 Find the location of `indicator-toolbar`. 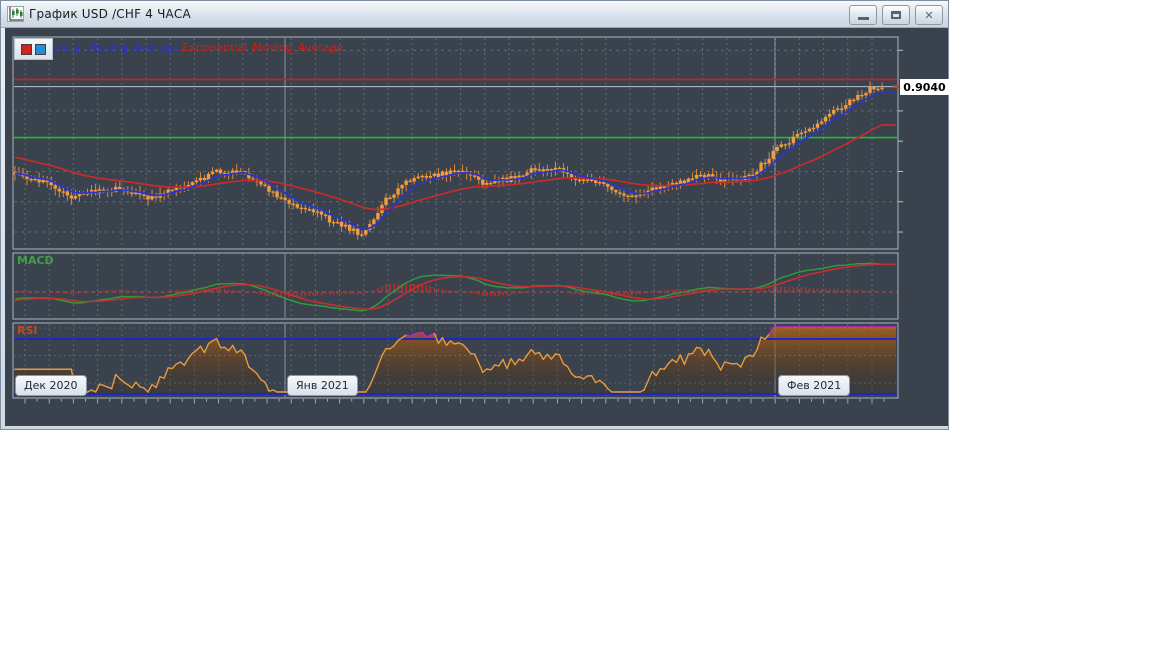

indicator-toolbar is located at coordinates (33, 49).